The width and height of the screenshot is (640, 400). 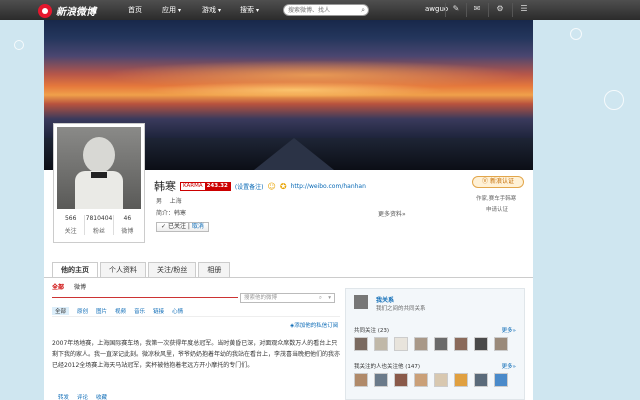 I want to click on filter-links: 链接, so click(x=158, y=311).